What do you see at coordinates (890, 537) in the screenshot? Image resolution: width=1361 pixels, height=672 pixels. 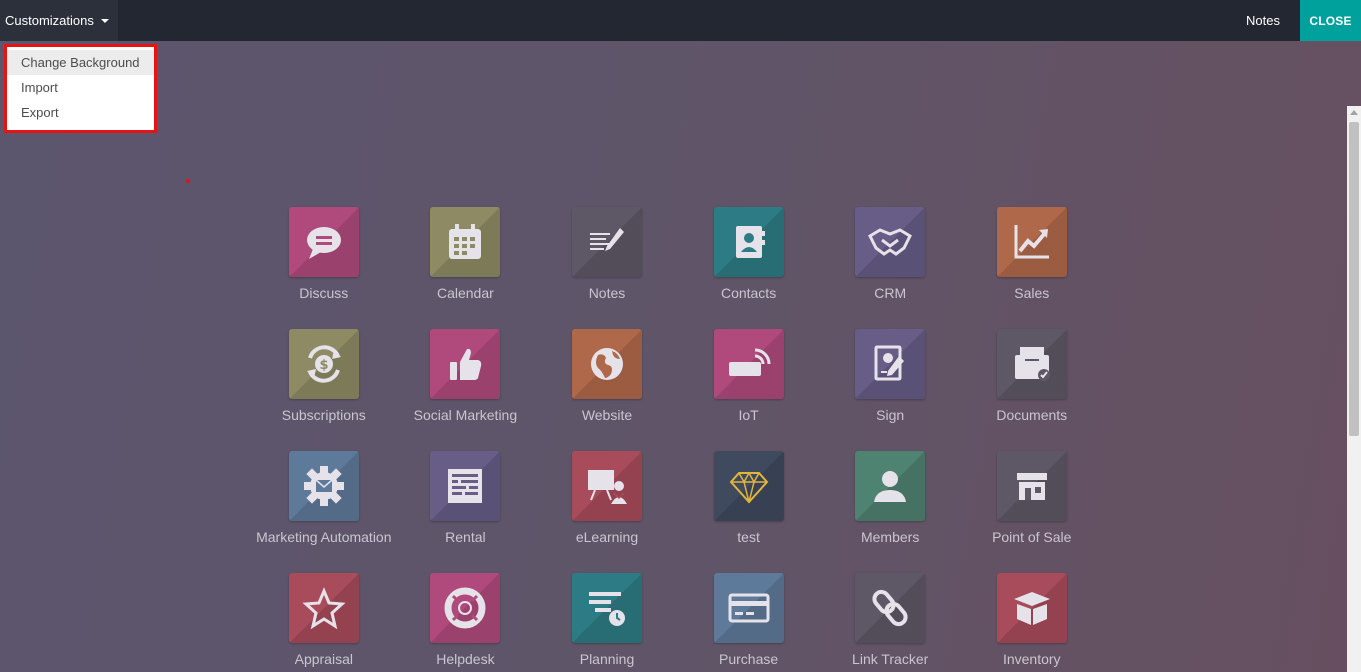 I see `app-label: Members` at bounding box center [890, 537].